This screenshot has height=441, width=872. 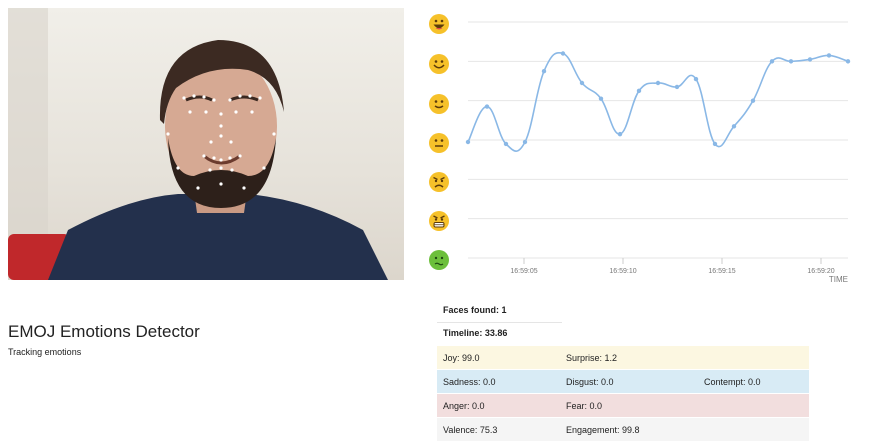 I want to click on disgust-value: Disgust: 0.0, so click(x=590, y=382).